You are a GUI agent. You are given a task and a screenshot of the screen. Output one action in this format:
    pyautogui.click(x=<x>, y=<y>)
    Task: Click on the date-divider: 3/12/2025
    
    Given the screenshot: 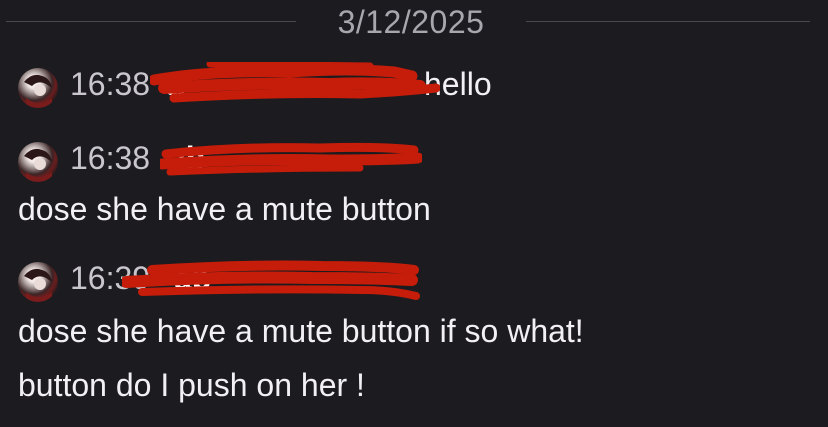 What is the action you would take?
    pyautogui.click(x=414, y=23)
    